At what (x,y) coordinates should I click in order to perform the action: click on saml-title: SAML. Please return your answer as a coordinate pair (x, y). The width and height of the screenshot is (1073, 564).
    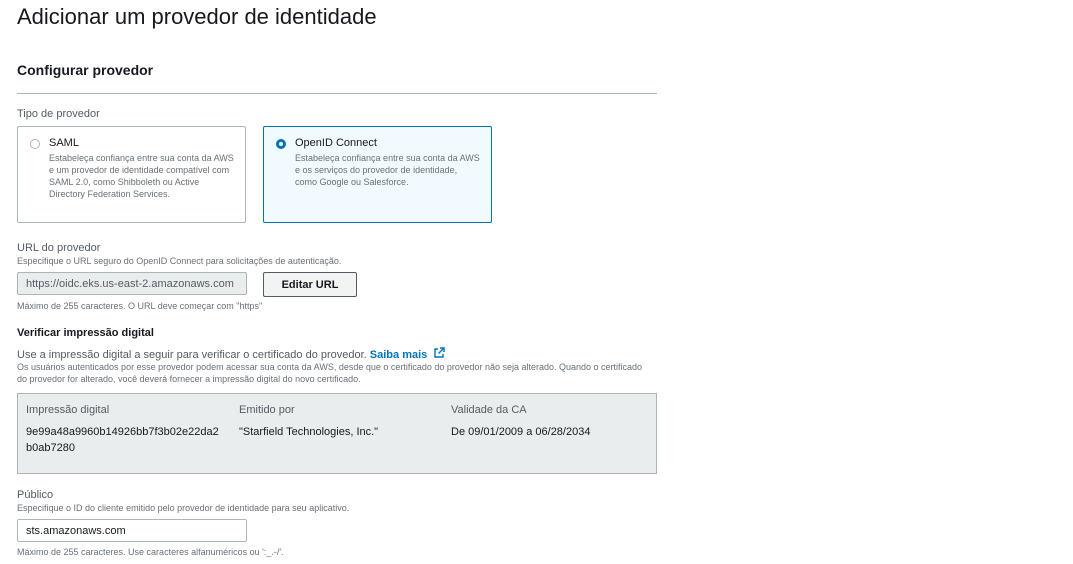
    Looking at the image, I should click on (64, 143).